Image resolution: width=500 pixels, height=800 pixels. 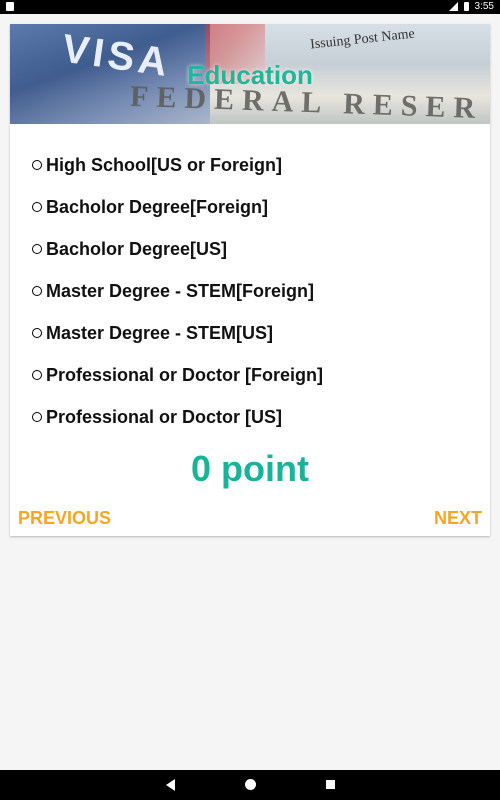 I want to click on signal-icon, so click(x=453, y=6).